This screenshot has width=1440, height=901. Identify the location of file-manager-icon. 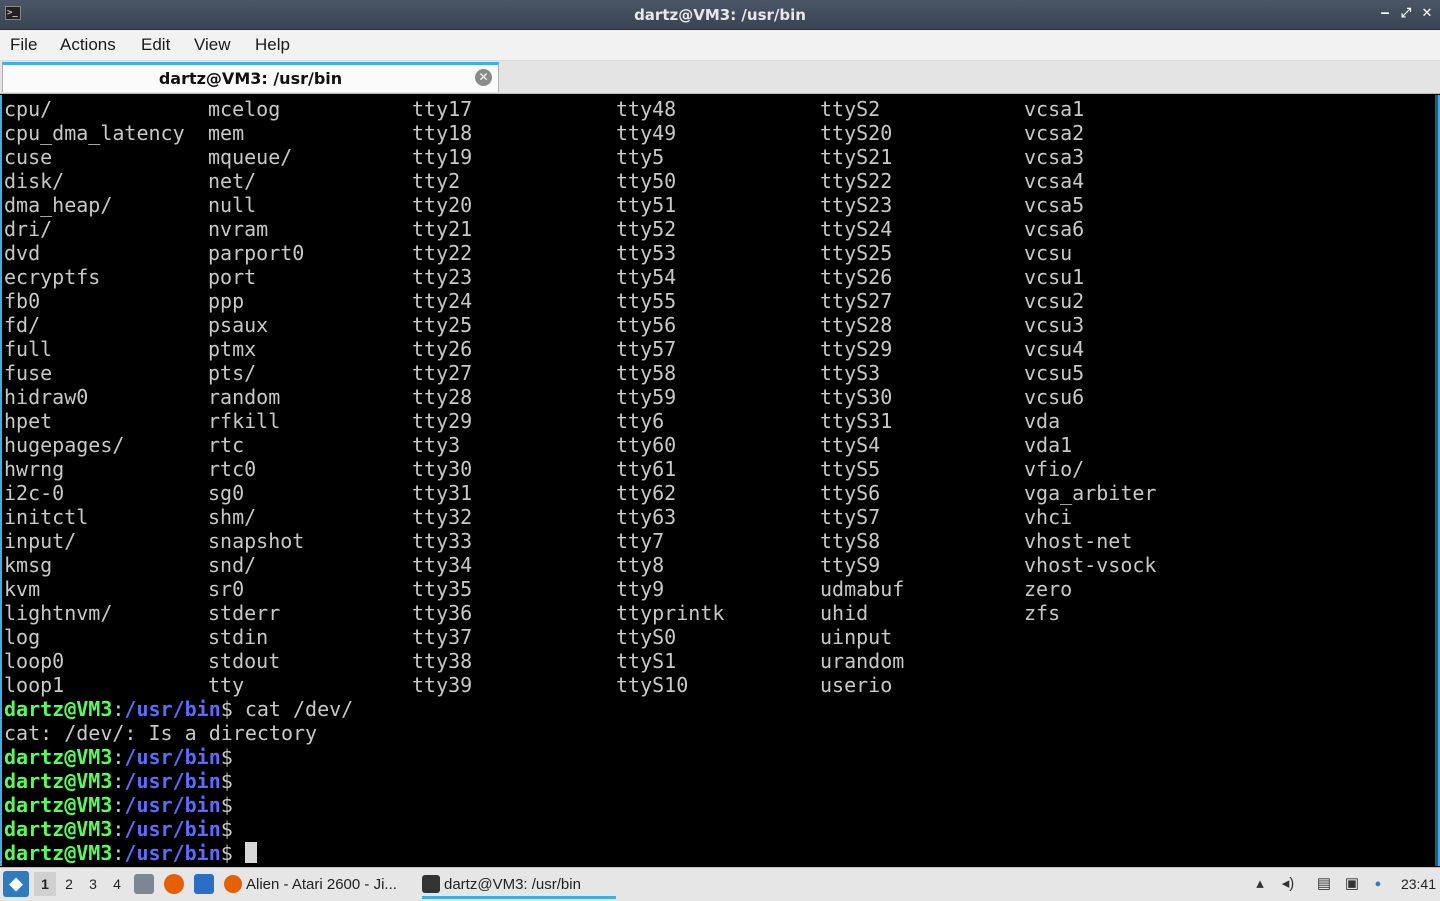
(144, 884).